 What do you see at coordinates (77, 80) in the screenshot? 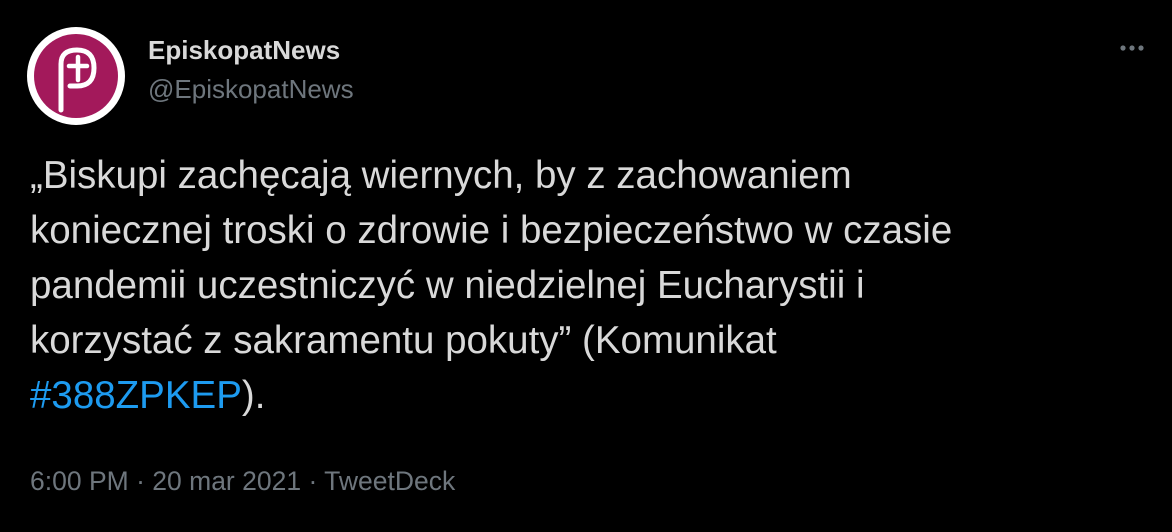
I see `cross-logo-icon` at bounding box center [77, 80].